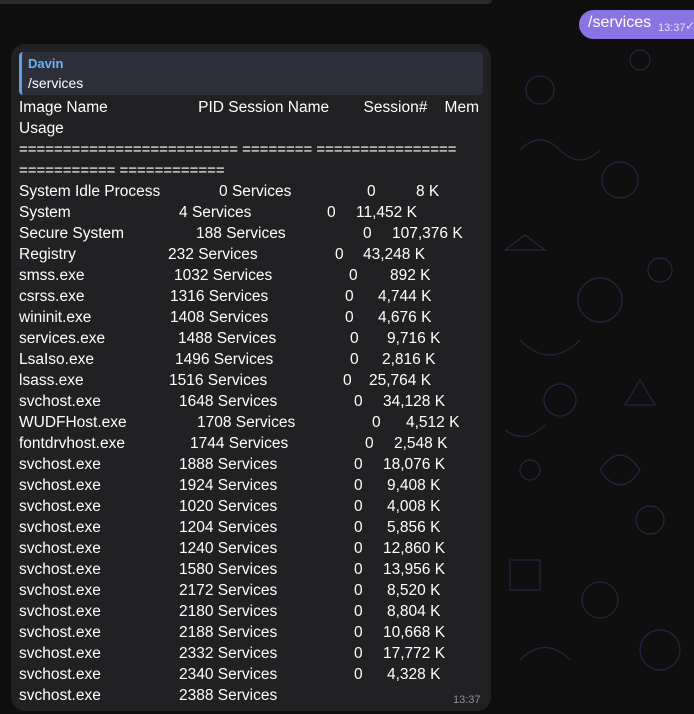 The height and width of the screenshot is (714, 694). I want to click on process-memory: 892 K, so click(410, 275).